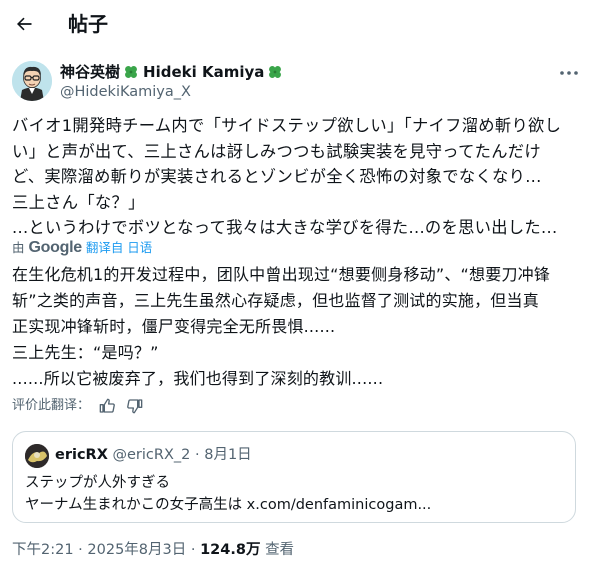  I want to click on more-options-icon, so click(569, 73).